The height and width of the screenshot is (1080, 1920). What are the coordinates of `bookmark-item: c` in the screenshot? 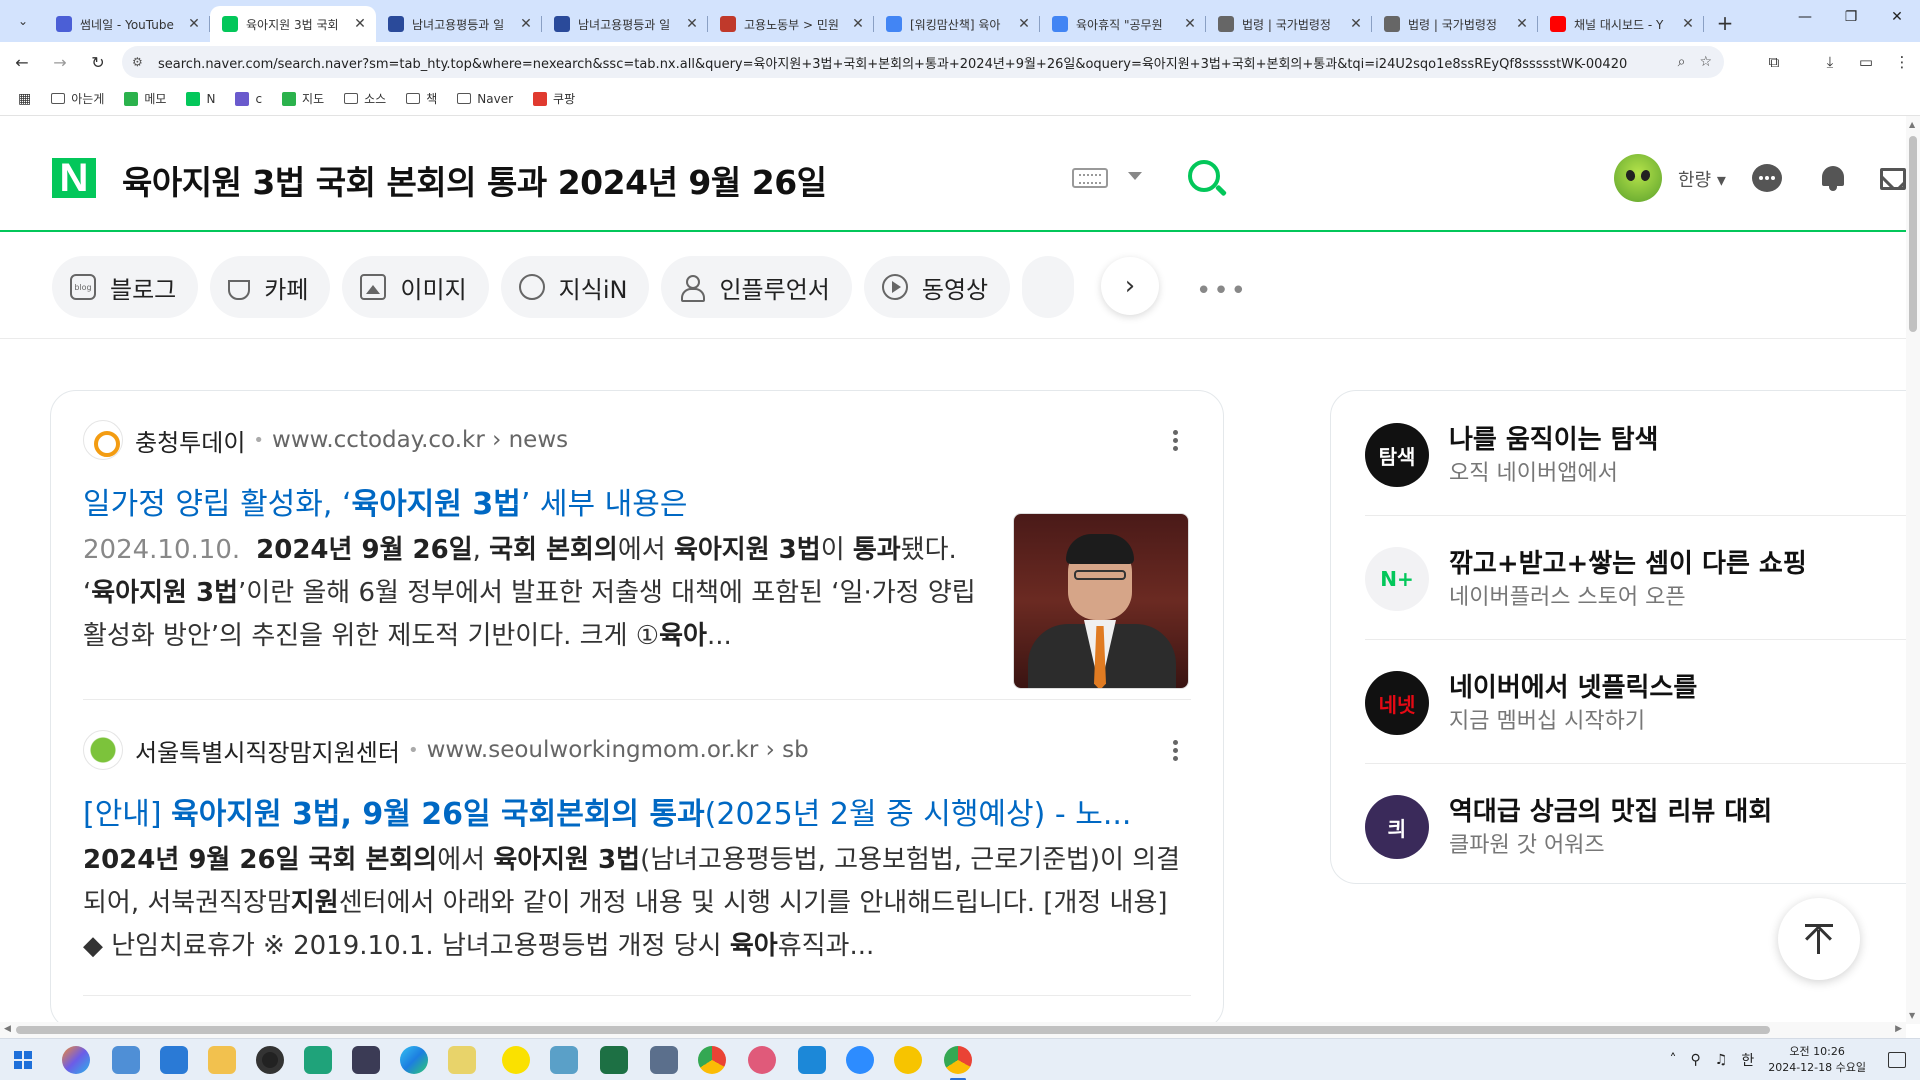 It's located at (248, 98).